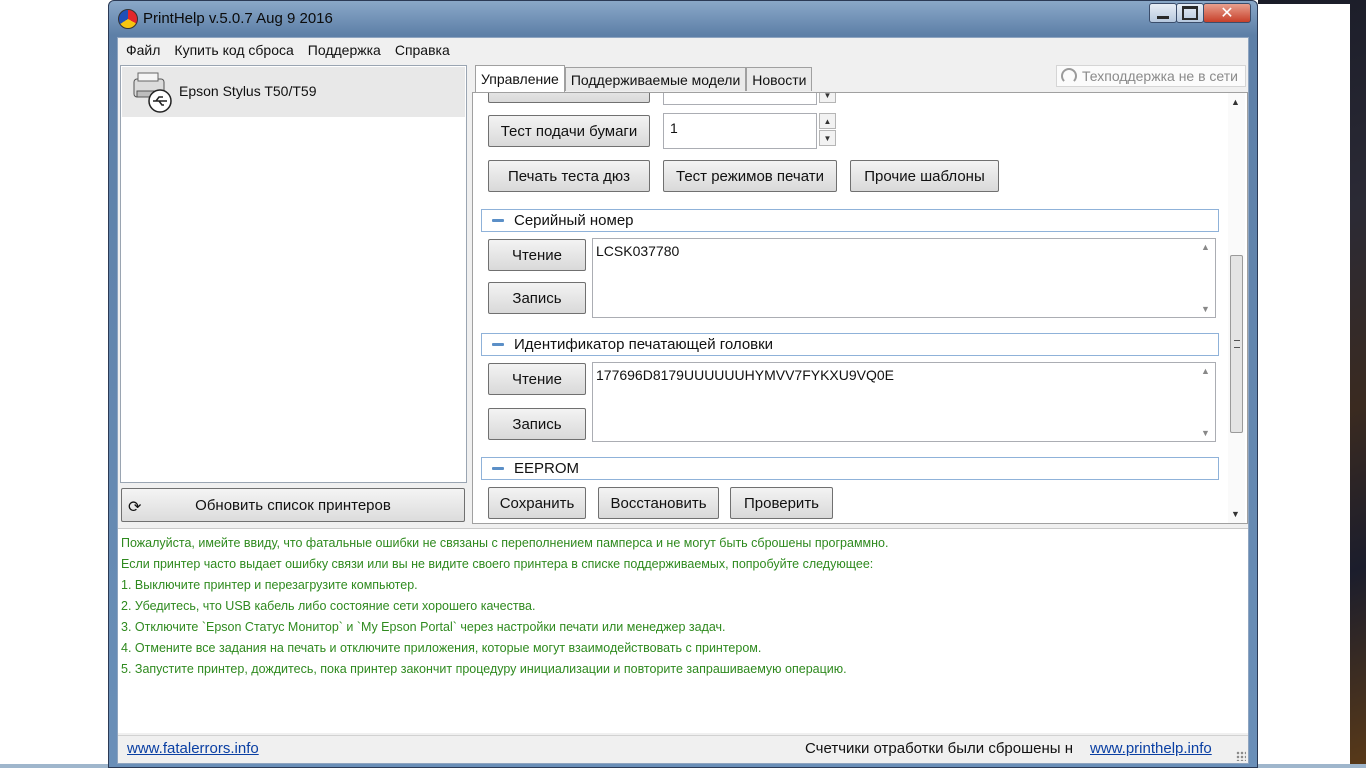 Image resolution: width=1366 pixels, height=768 pixels. Describe the element at coordinates (1236, 344) in the screenshot. I see `scroll-thumb` at that location.